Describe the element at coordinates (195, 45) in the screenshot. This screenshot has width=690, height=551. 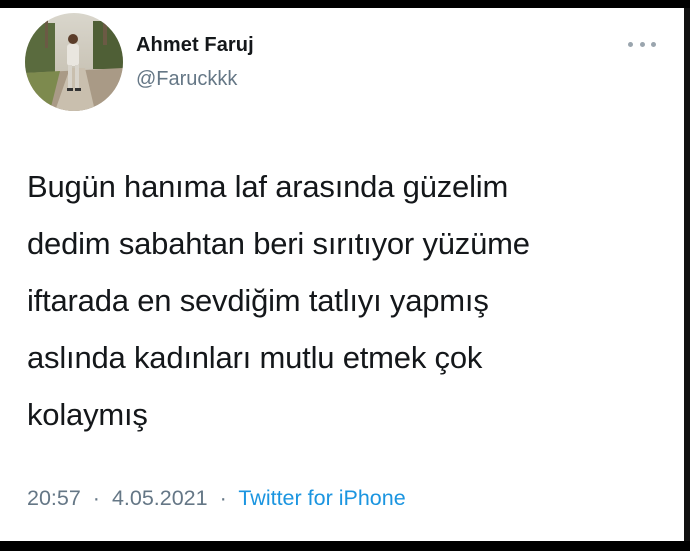
I see `display-name: Ahmet Faruj` at that location.